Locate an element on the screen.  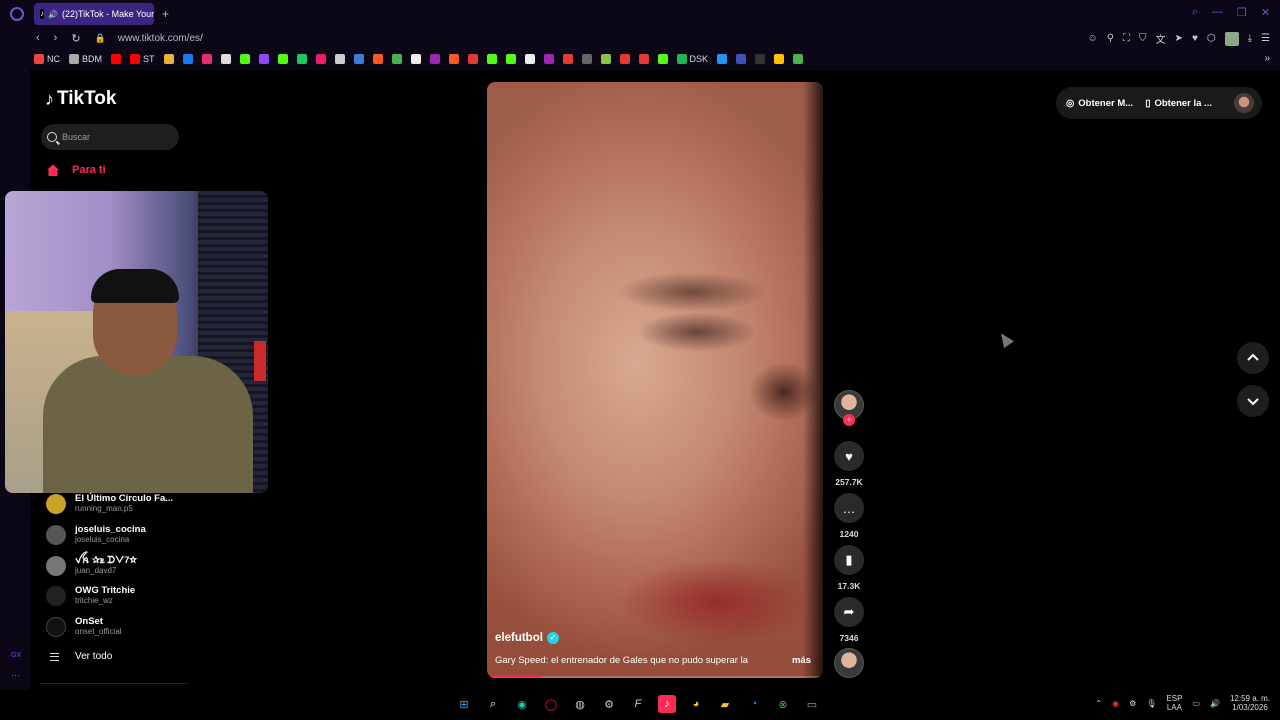
search-icon: ⌕ is located at coordinates (493, 704).